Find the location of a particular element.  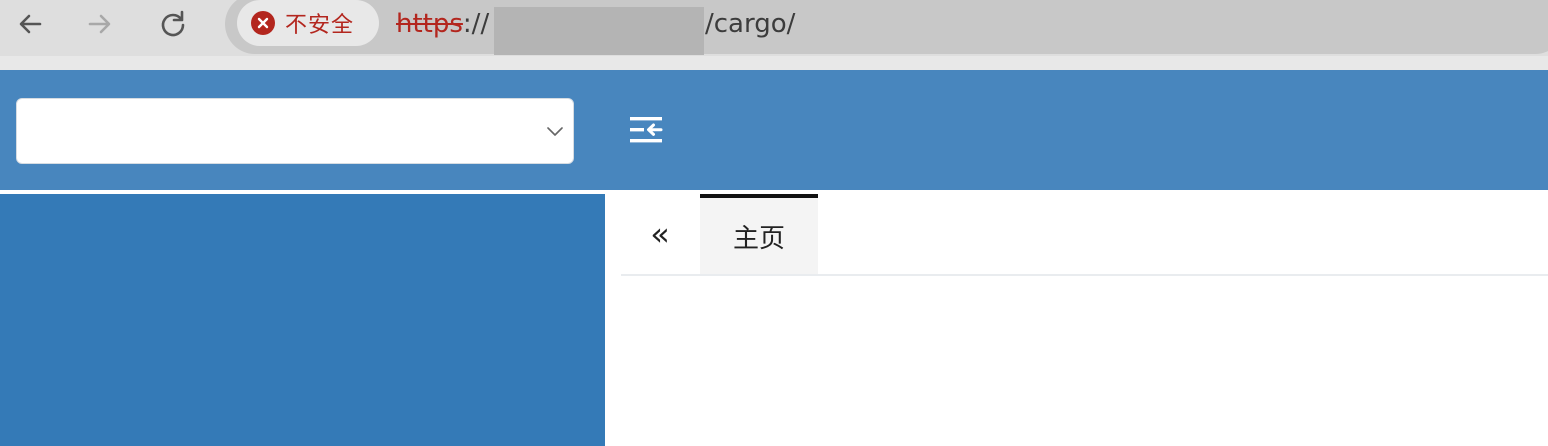

arrow-left-icon is located at coordinates (30, 24).